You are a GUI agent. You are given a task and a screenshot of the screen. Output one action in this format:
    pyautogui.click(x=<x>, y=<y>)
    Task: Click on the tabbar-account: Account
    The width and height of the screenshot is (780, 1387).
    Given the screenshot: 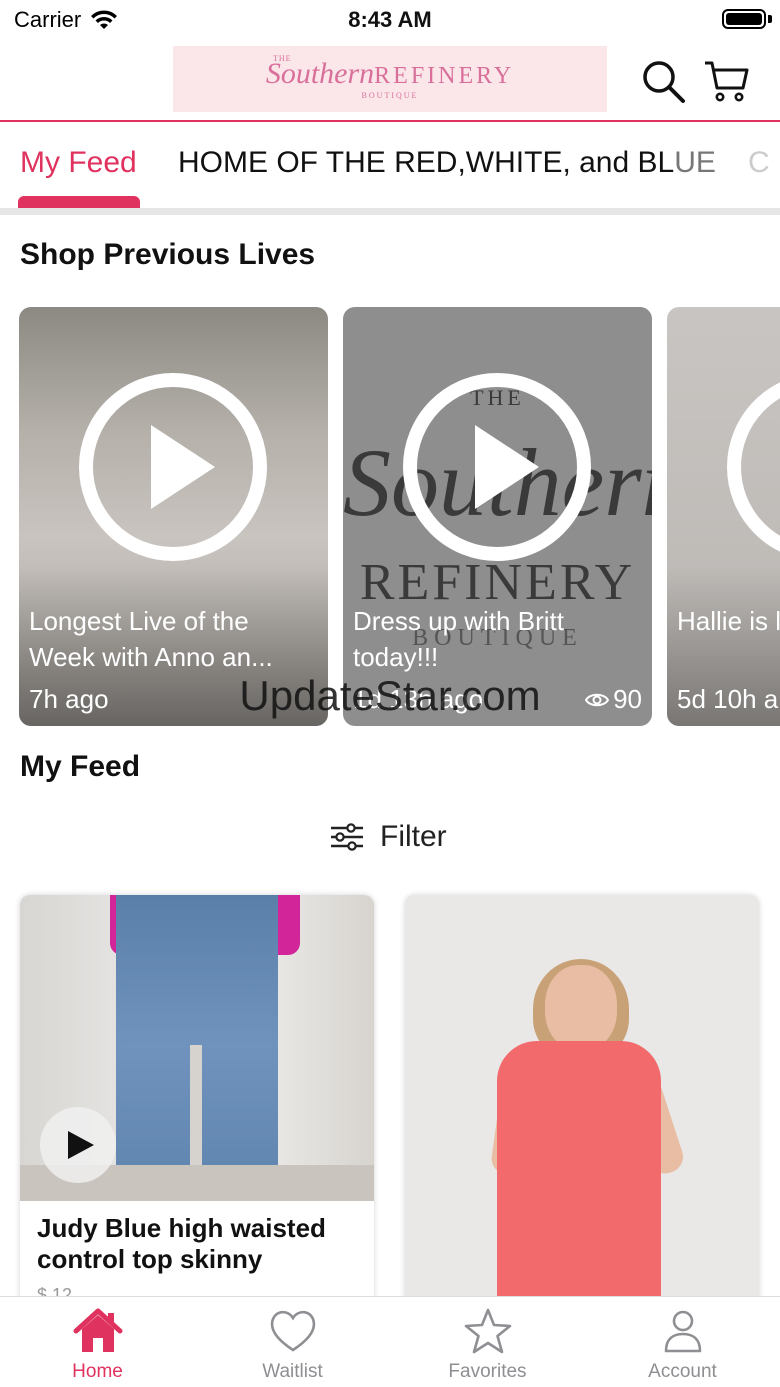 What is the action you would take?
    pyautogui.click(x=682, y=1342)
    